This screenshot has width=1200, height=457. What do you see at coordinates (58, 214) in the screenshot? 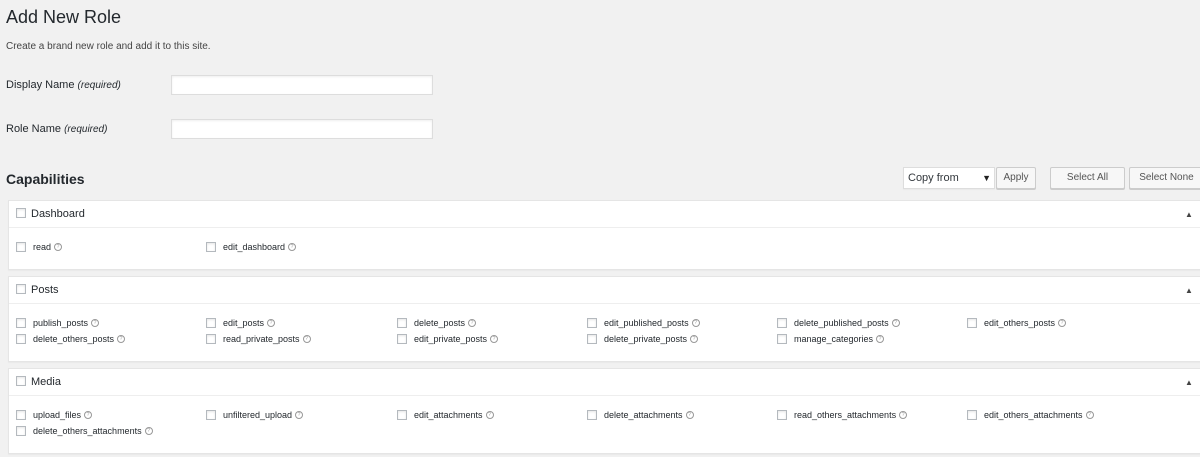
I see `group-name: Dashboard` at bounding box center [58, 214].